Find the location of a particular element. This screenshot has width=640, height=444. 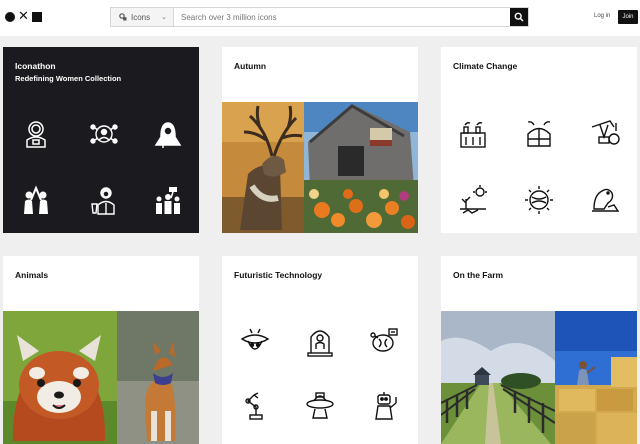

farm-lane-photo is located at coordinates (498, 377).